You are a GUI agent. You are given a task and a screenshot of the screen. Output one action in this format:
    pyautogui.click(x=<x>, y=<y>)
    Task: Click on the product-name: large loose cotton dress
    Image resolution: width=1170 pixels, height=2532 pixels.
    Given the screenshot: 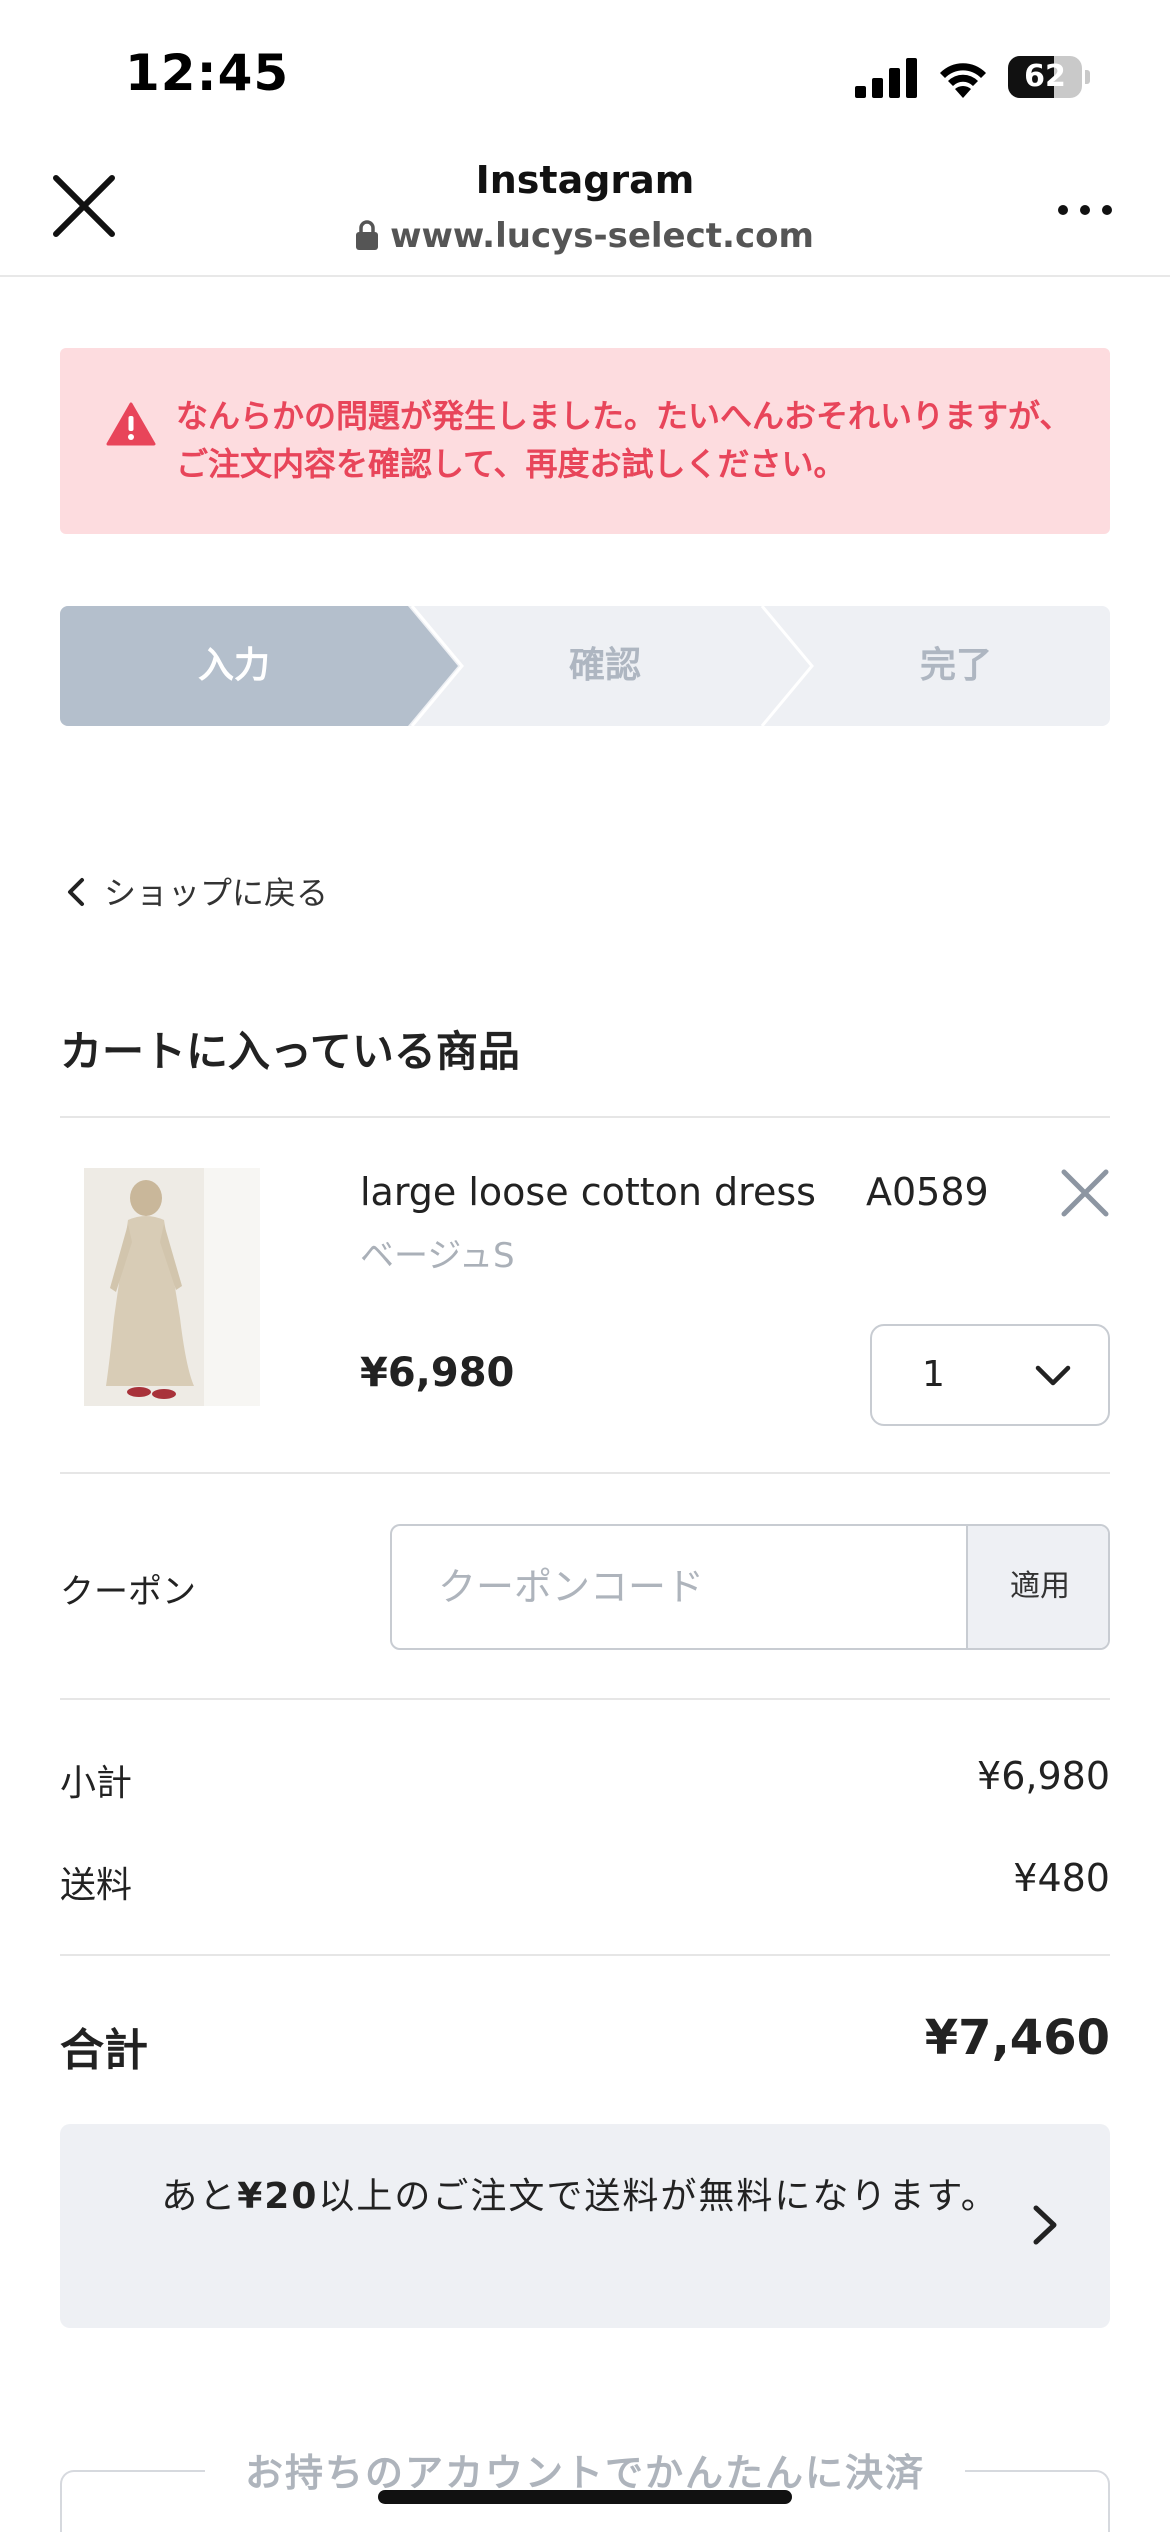 What is the action you would take?
    pyautogui.click(x=588, y=1192)
    